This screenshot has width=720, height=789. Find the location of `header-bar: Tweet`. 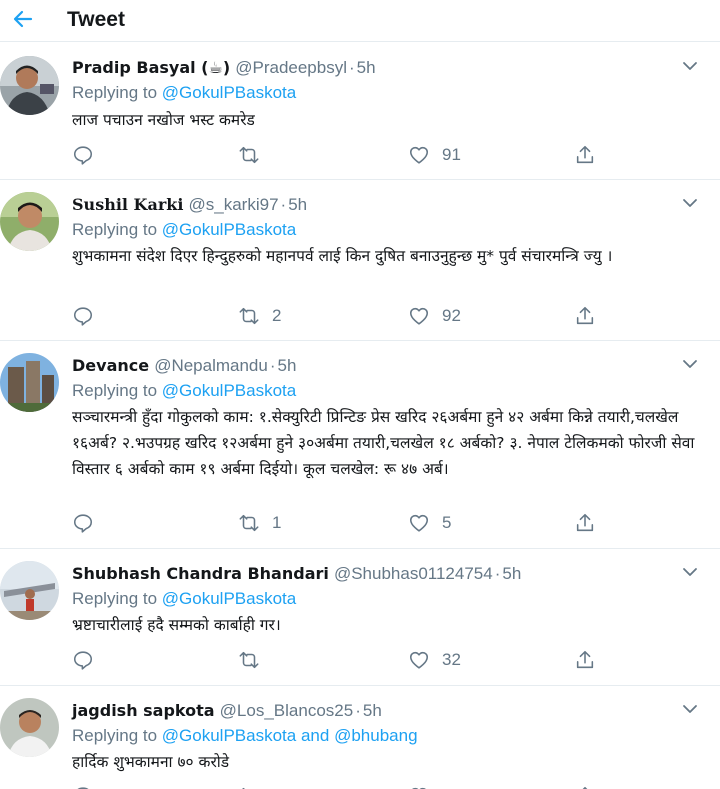

header-bar: Tweet is located at coordinates (360, 21).